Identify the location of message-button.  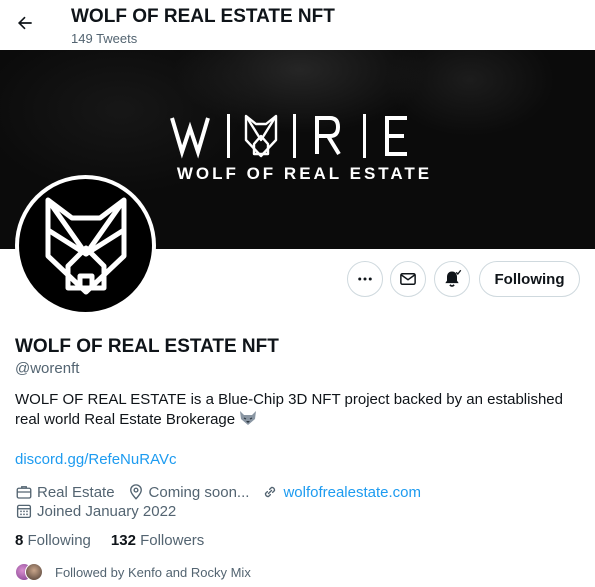
(408, 279).